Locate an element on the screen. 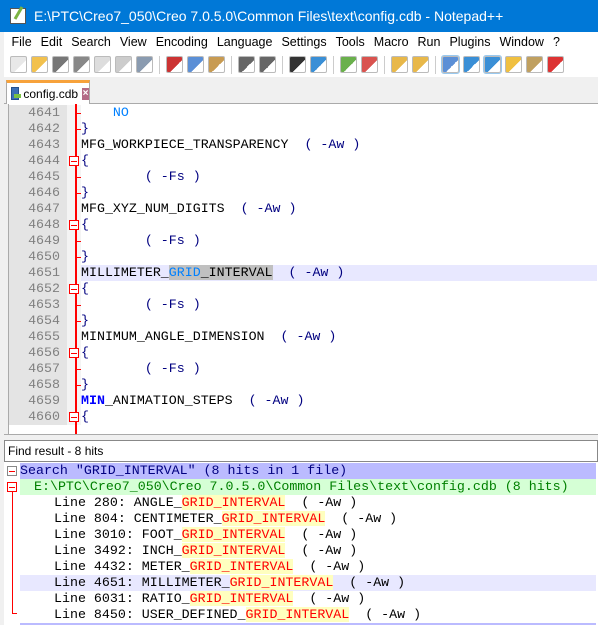 Image resolution: width=598 pixels, height=625 pixels. save-icon is located at coordinates (60, 64).